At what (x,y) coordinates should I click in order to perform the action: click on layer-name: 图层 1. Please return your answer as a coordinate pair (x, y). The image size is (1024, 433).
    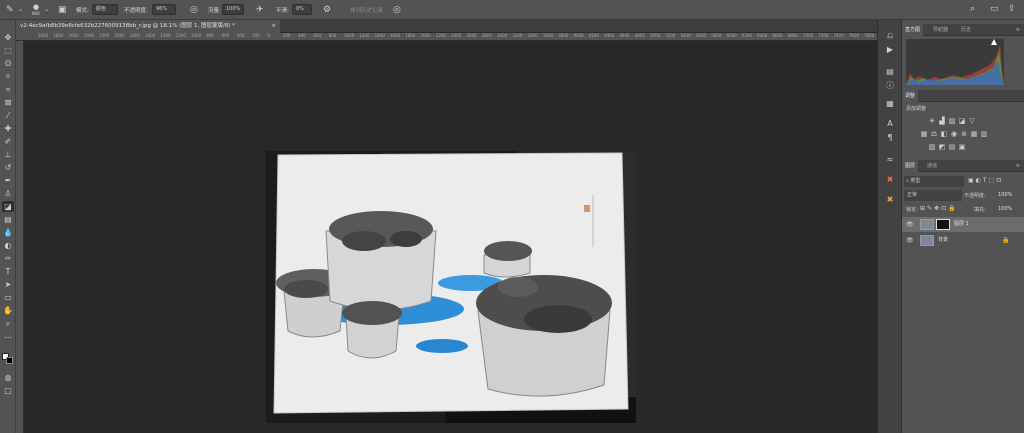
    Looking at the image, I should click on (961, 224).